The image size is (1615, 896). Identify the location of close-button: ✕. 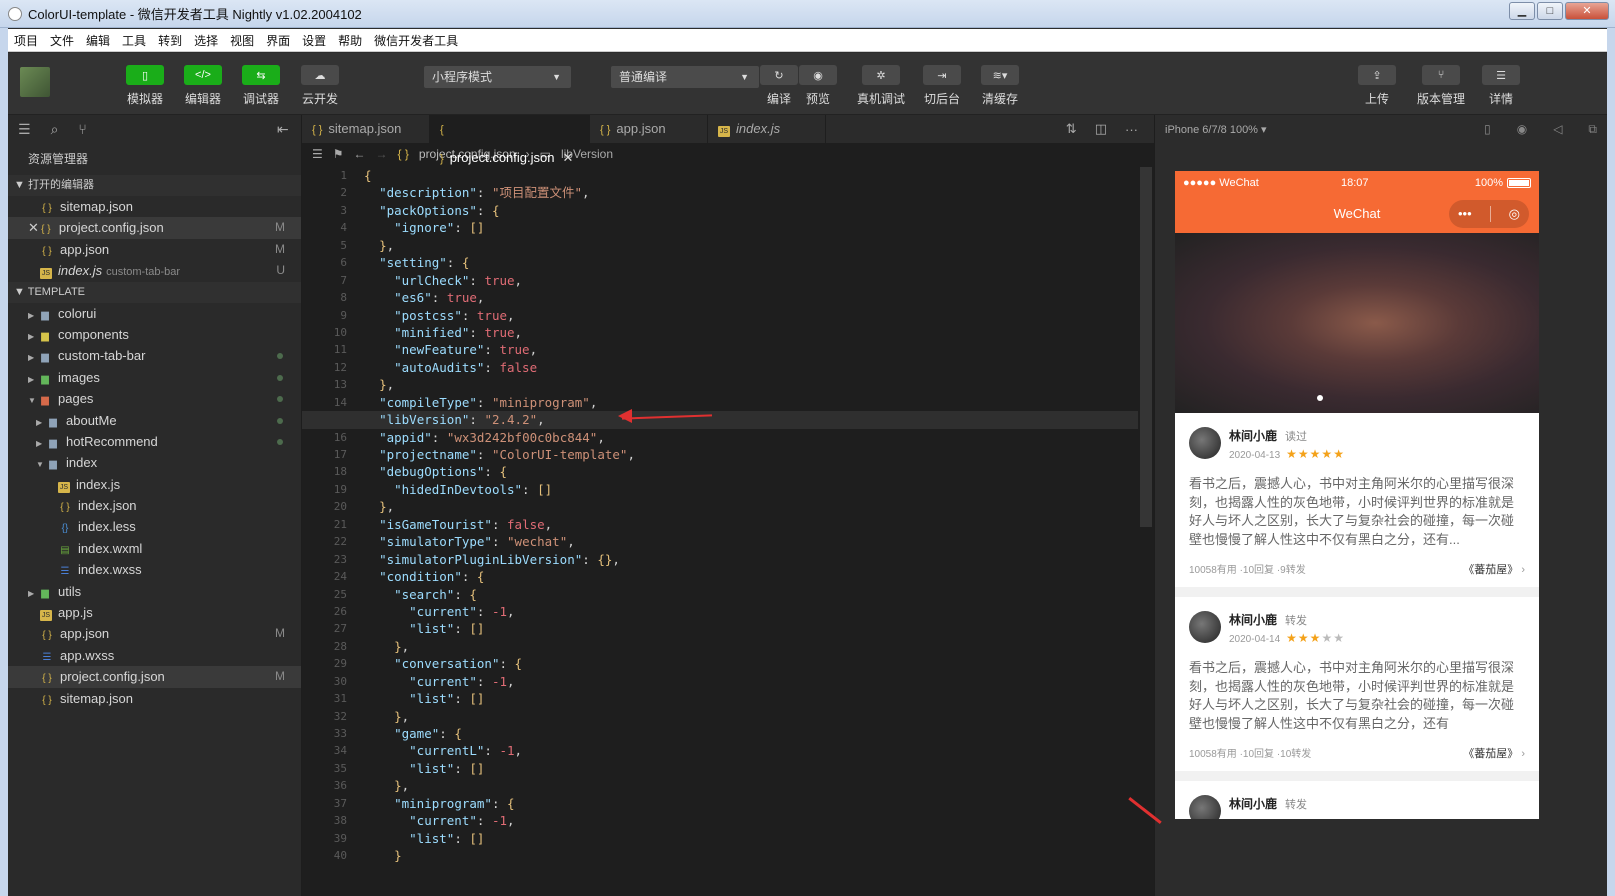
(1587, 11).